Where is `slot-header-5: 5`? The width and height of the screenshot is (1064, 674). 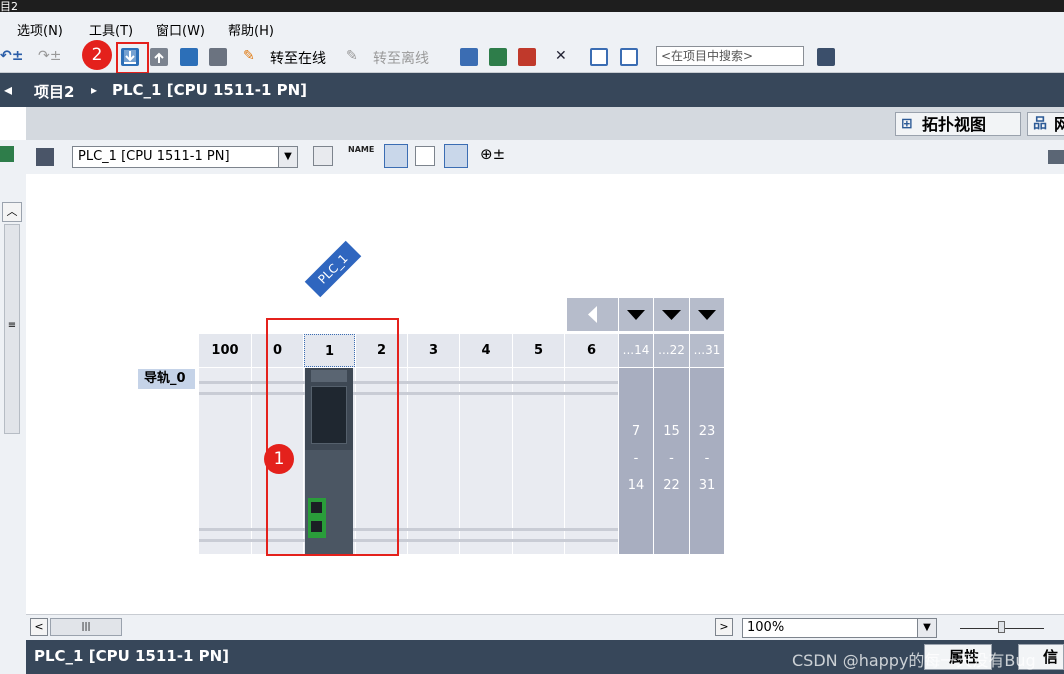
slot-header-5: 5 is located at coordinates (539, 350).